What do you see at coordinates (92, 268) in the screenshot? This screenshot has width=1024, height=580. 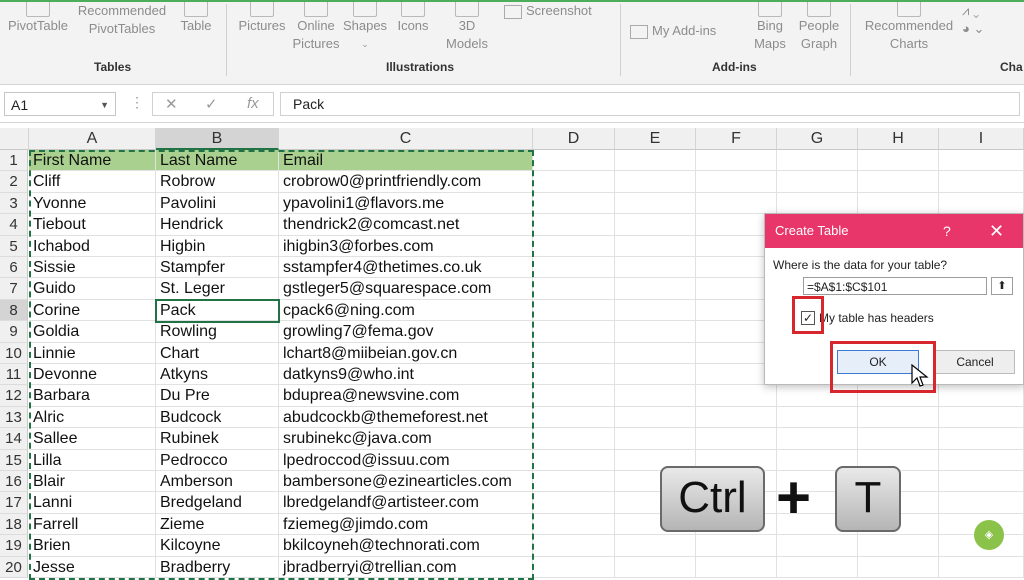 I see `cell: Sissie` at bounding box center [92, 268].